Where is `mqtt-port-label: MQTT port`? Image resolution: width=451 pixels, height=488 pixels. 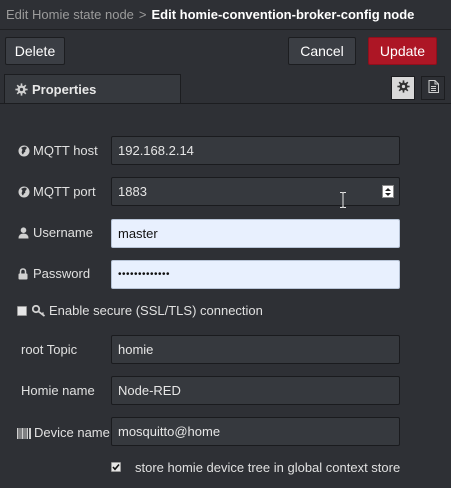 mqtt-port-label: MQTT port is located at coordinates (57, 191).